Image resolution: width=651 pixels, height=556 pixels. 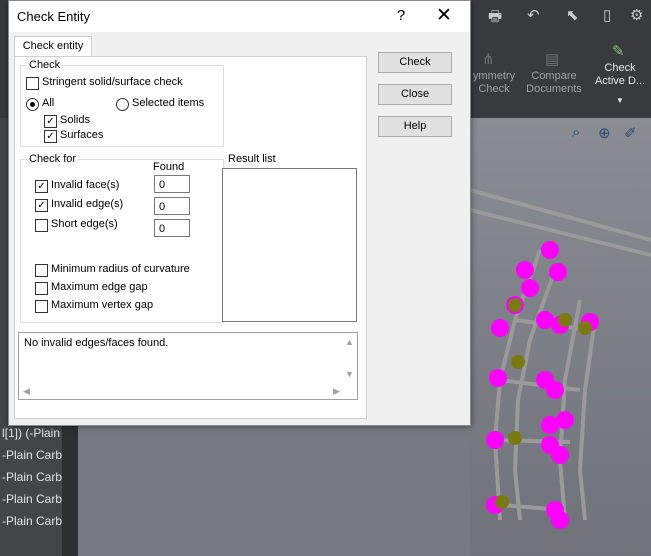 I want to click on scroll-up-icon: ▲, so click(x=349, y=342).